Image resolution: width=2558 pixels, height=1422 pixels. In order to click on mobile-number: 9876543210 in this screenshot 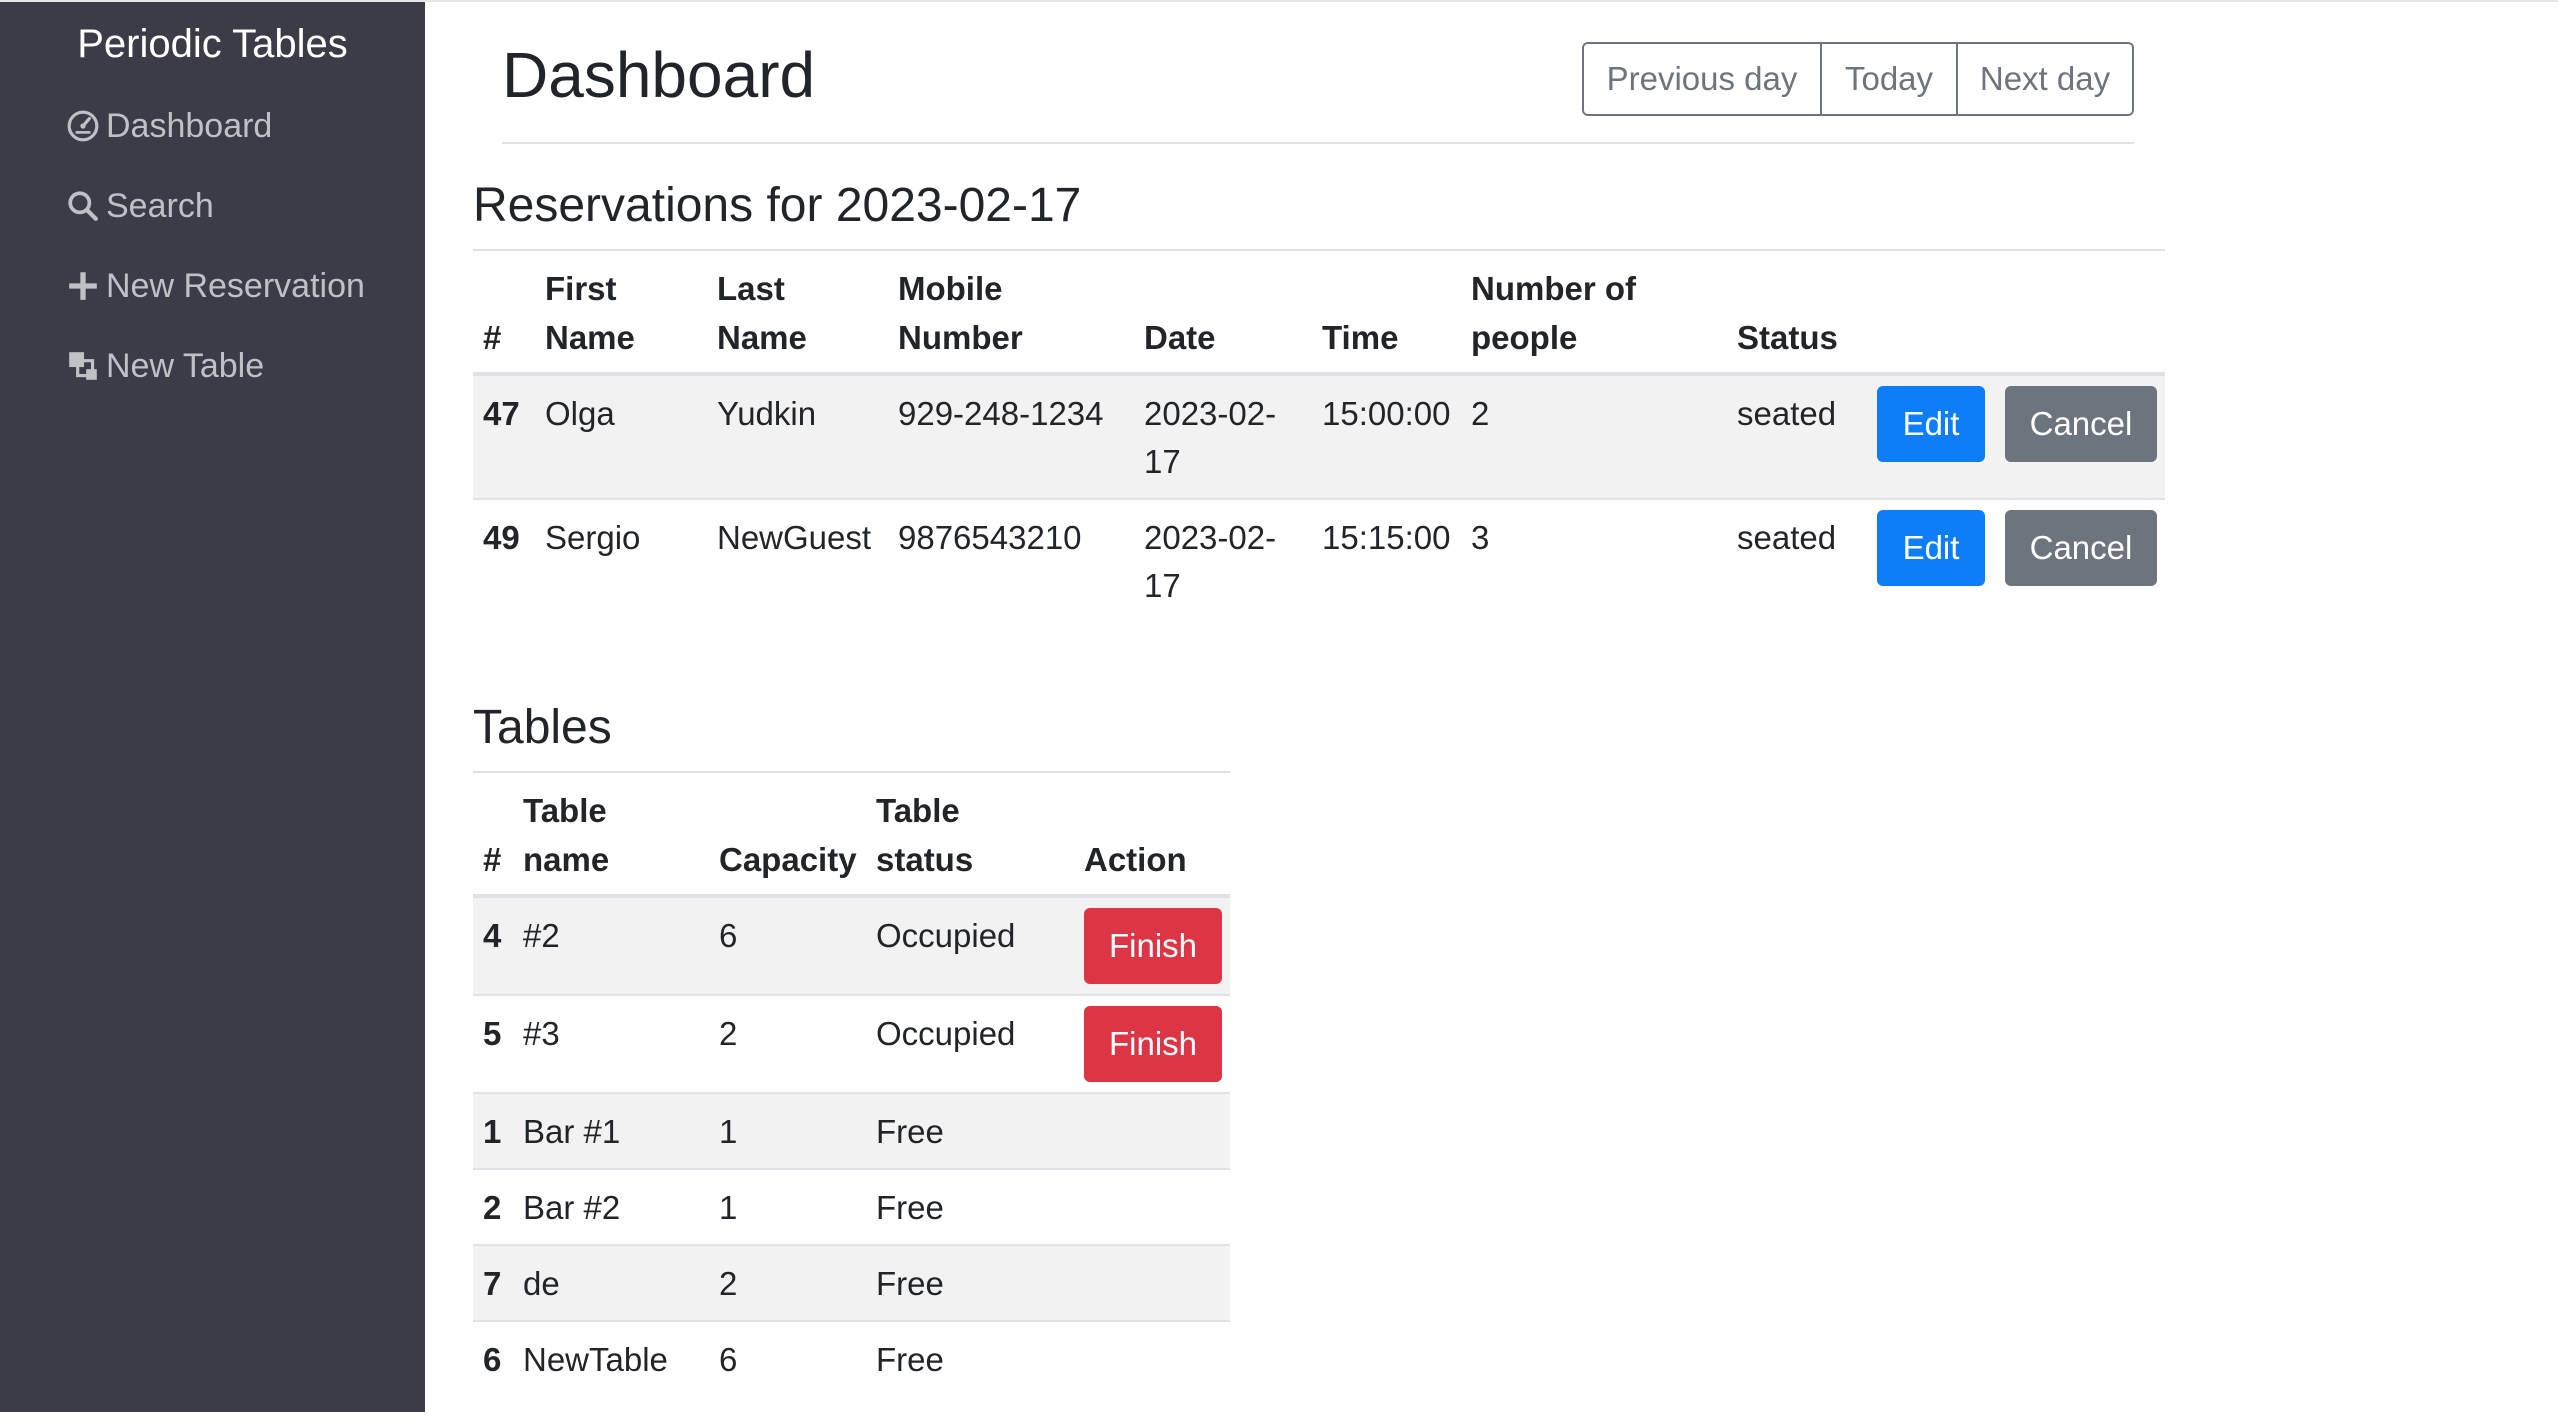, I will do `click(1011, 560)`.